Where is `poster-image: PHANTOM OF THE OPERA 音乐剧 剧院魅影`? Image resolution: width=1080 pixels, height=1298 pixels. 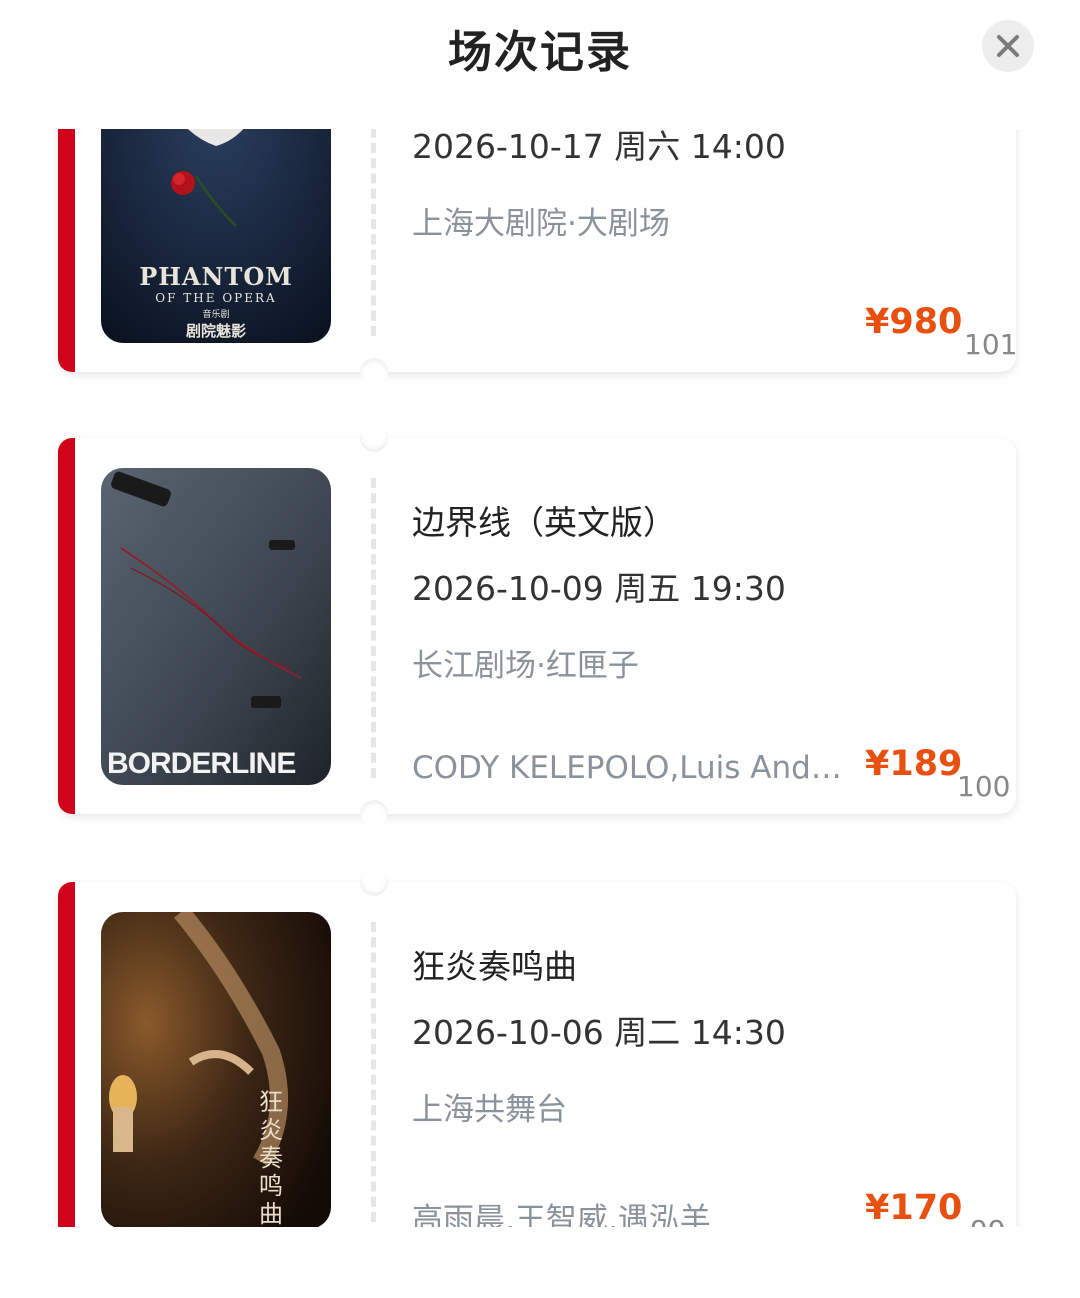 poster-image: PHANTOM OF THE OPERA 音乐剧 剧院魅影 is located at coordinates (216, 236).